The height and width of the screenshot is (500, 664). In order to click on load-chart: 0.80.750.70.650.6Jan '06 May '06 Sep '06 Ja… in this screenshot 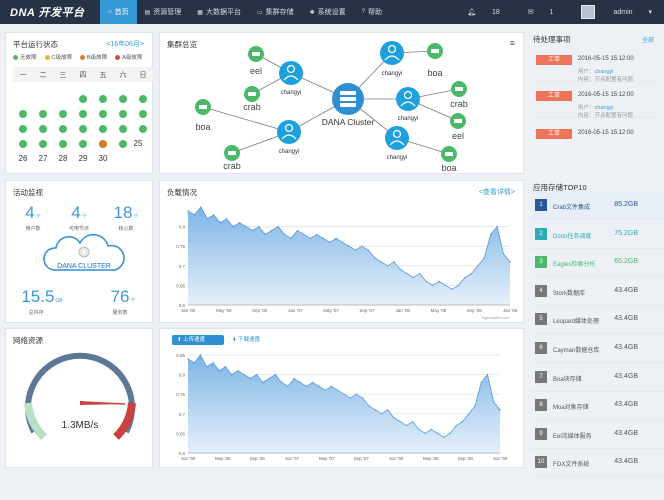, I will do `click(347, 259)`.